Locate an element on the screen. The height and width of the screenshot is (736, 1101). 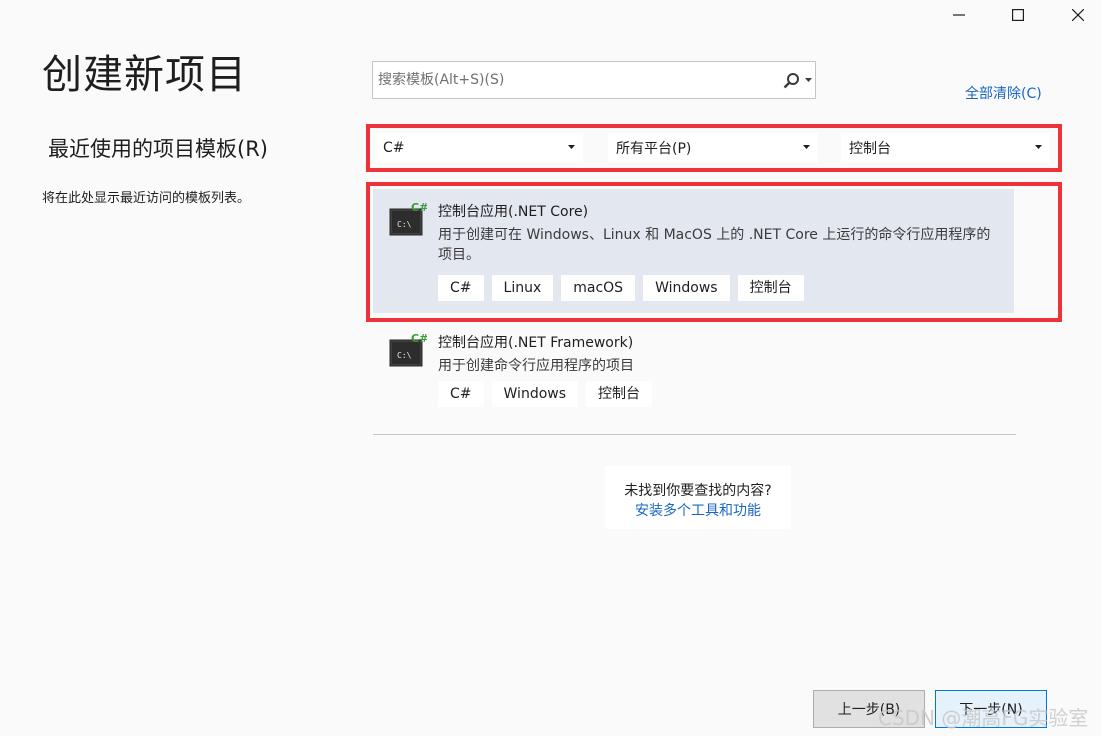
language-filter-dropdown: C# is located at coordinates (479, 148).